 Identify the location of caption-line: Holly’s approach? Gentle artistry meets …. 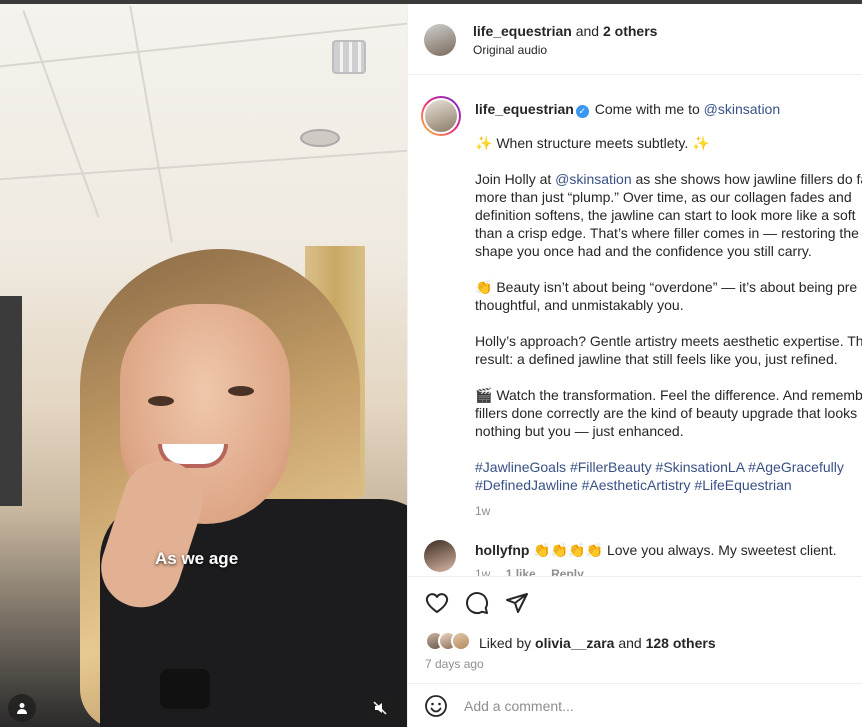
(668, 341).